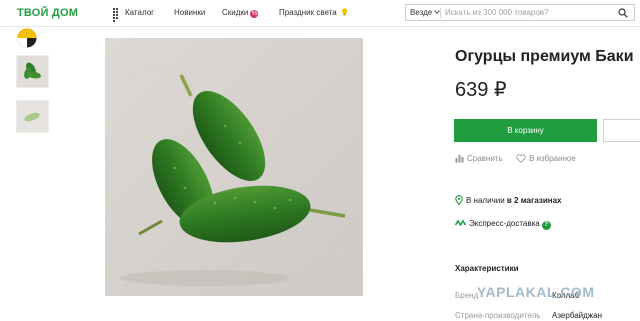 The image size is (640, 321). I want to click on compare-icon, so click(459, 159).